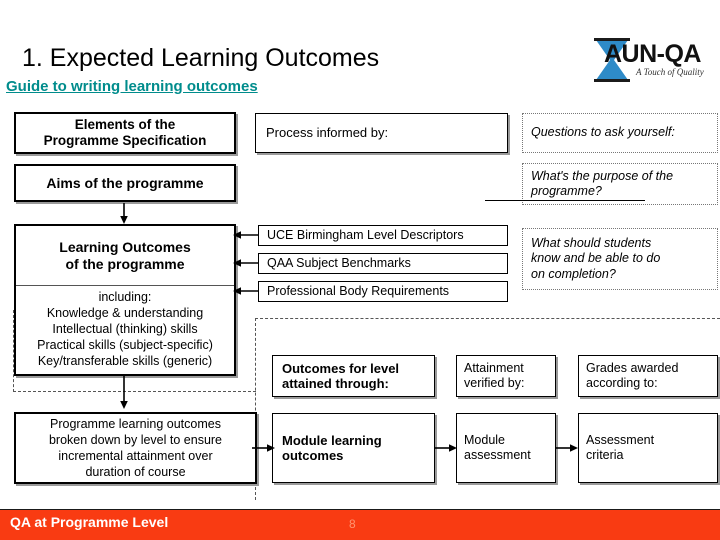  I want to click on arrows-sources-to-learning-outcomes, so click(247, 264).